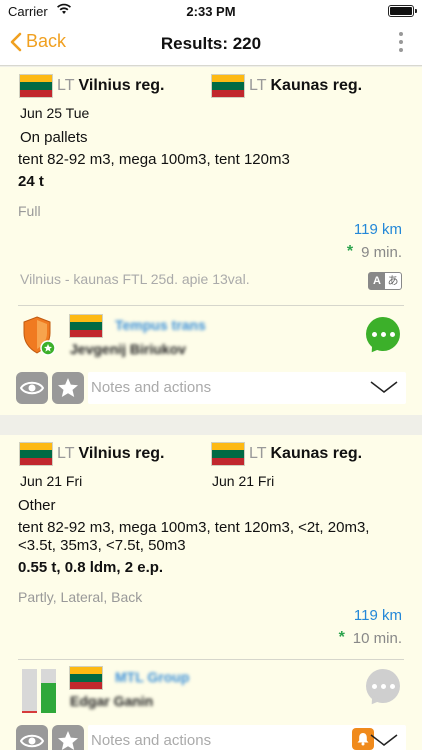  I want to click on load-note: Vilnius - kaunas FTL 25d. apie 13val., so click(135, 279).